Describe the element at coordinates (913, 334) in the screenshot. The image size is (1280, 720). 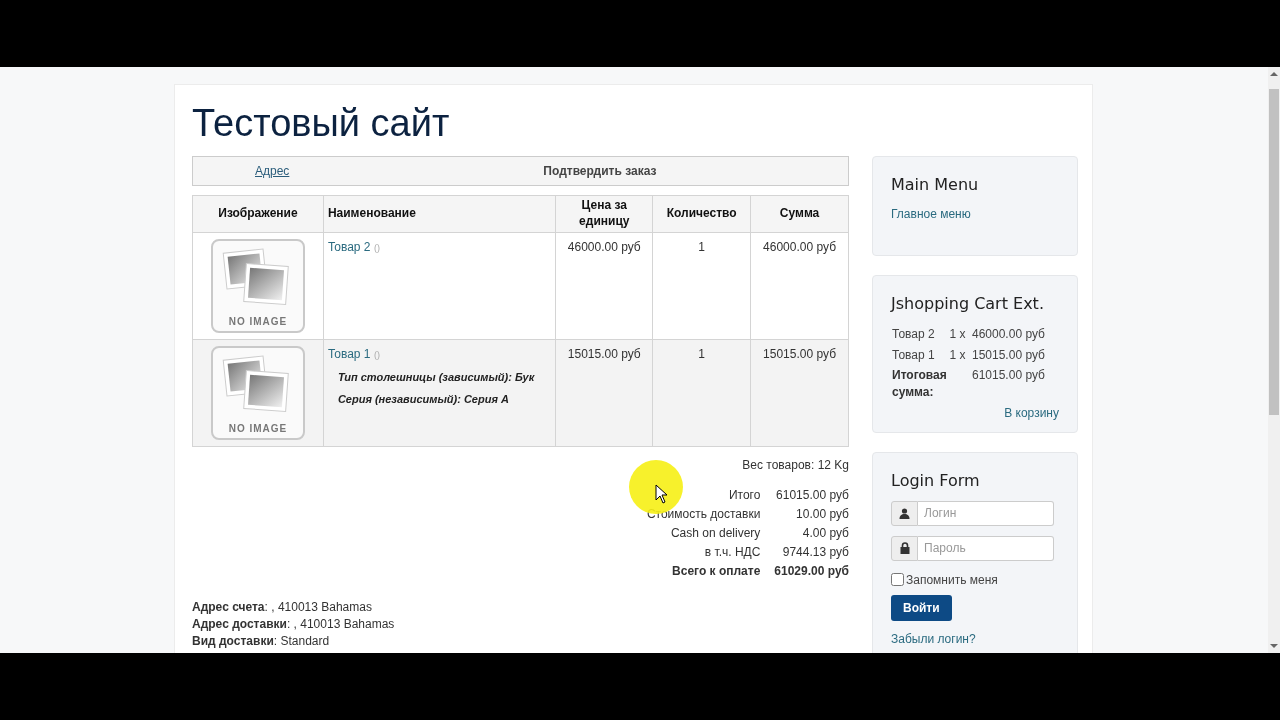
I see `cart-item-name: Товар 2` at that location.